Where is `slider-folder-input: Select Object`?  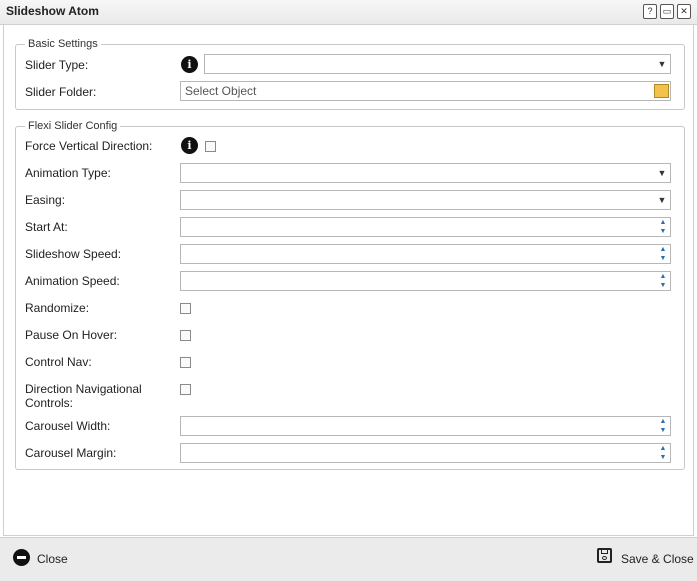
slider-folder-input: Select Object is located at coordinates (425, 91).